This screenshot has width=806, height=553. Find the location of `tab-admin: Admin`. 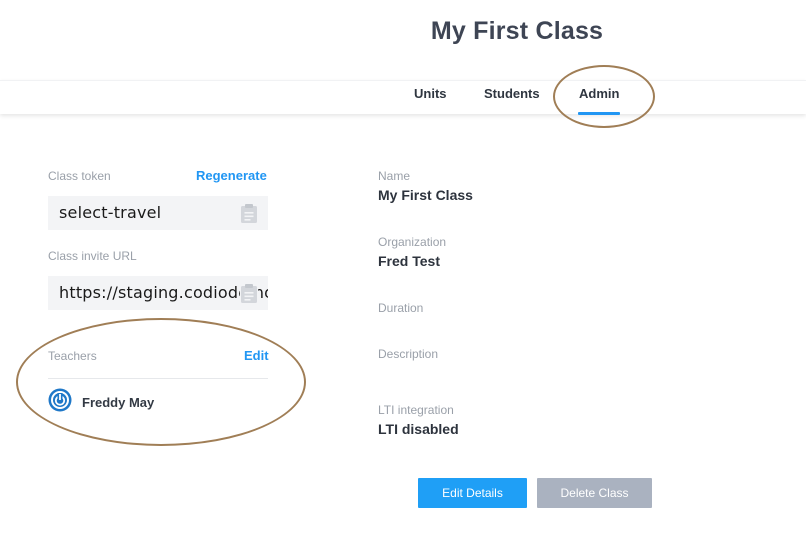

tab-admin: Admin is located at coordinates (599, 100).